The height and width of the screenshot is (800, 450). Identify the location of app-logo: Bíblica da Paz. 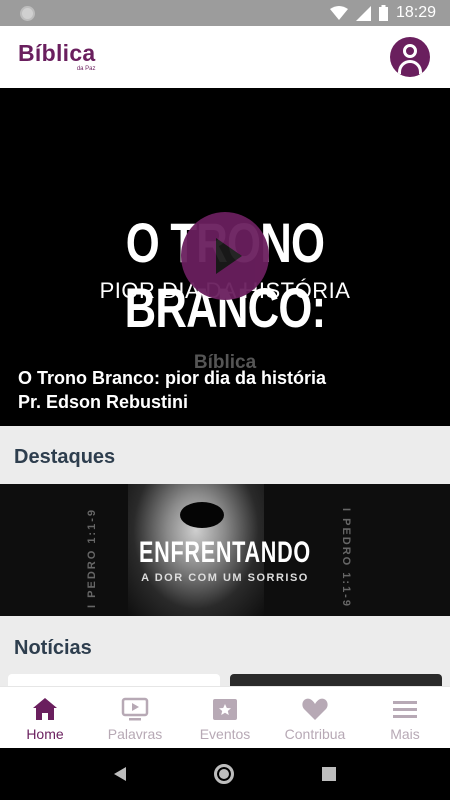
(57, 56).